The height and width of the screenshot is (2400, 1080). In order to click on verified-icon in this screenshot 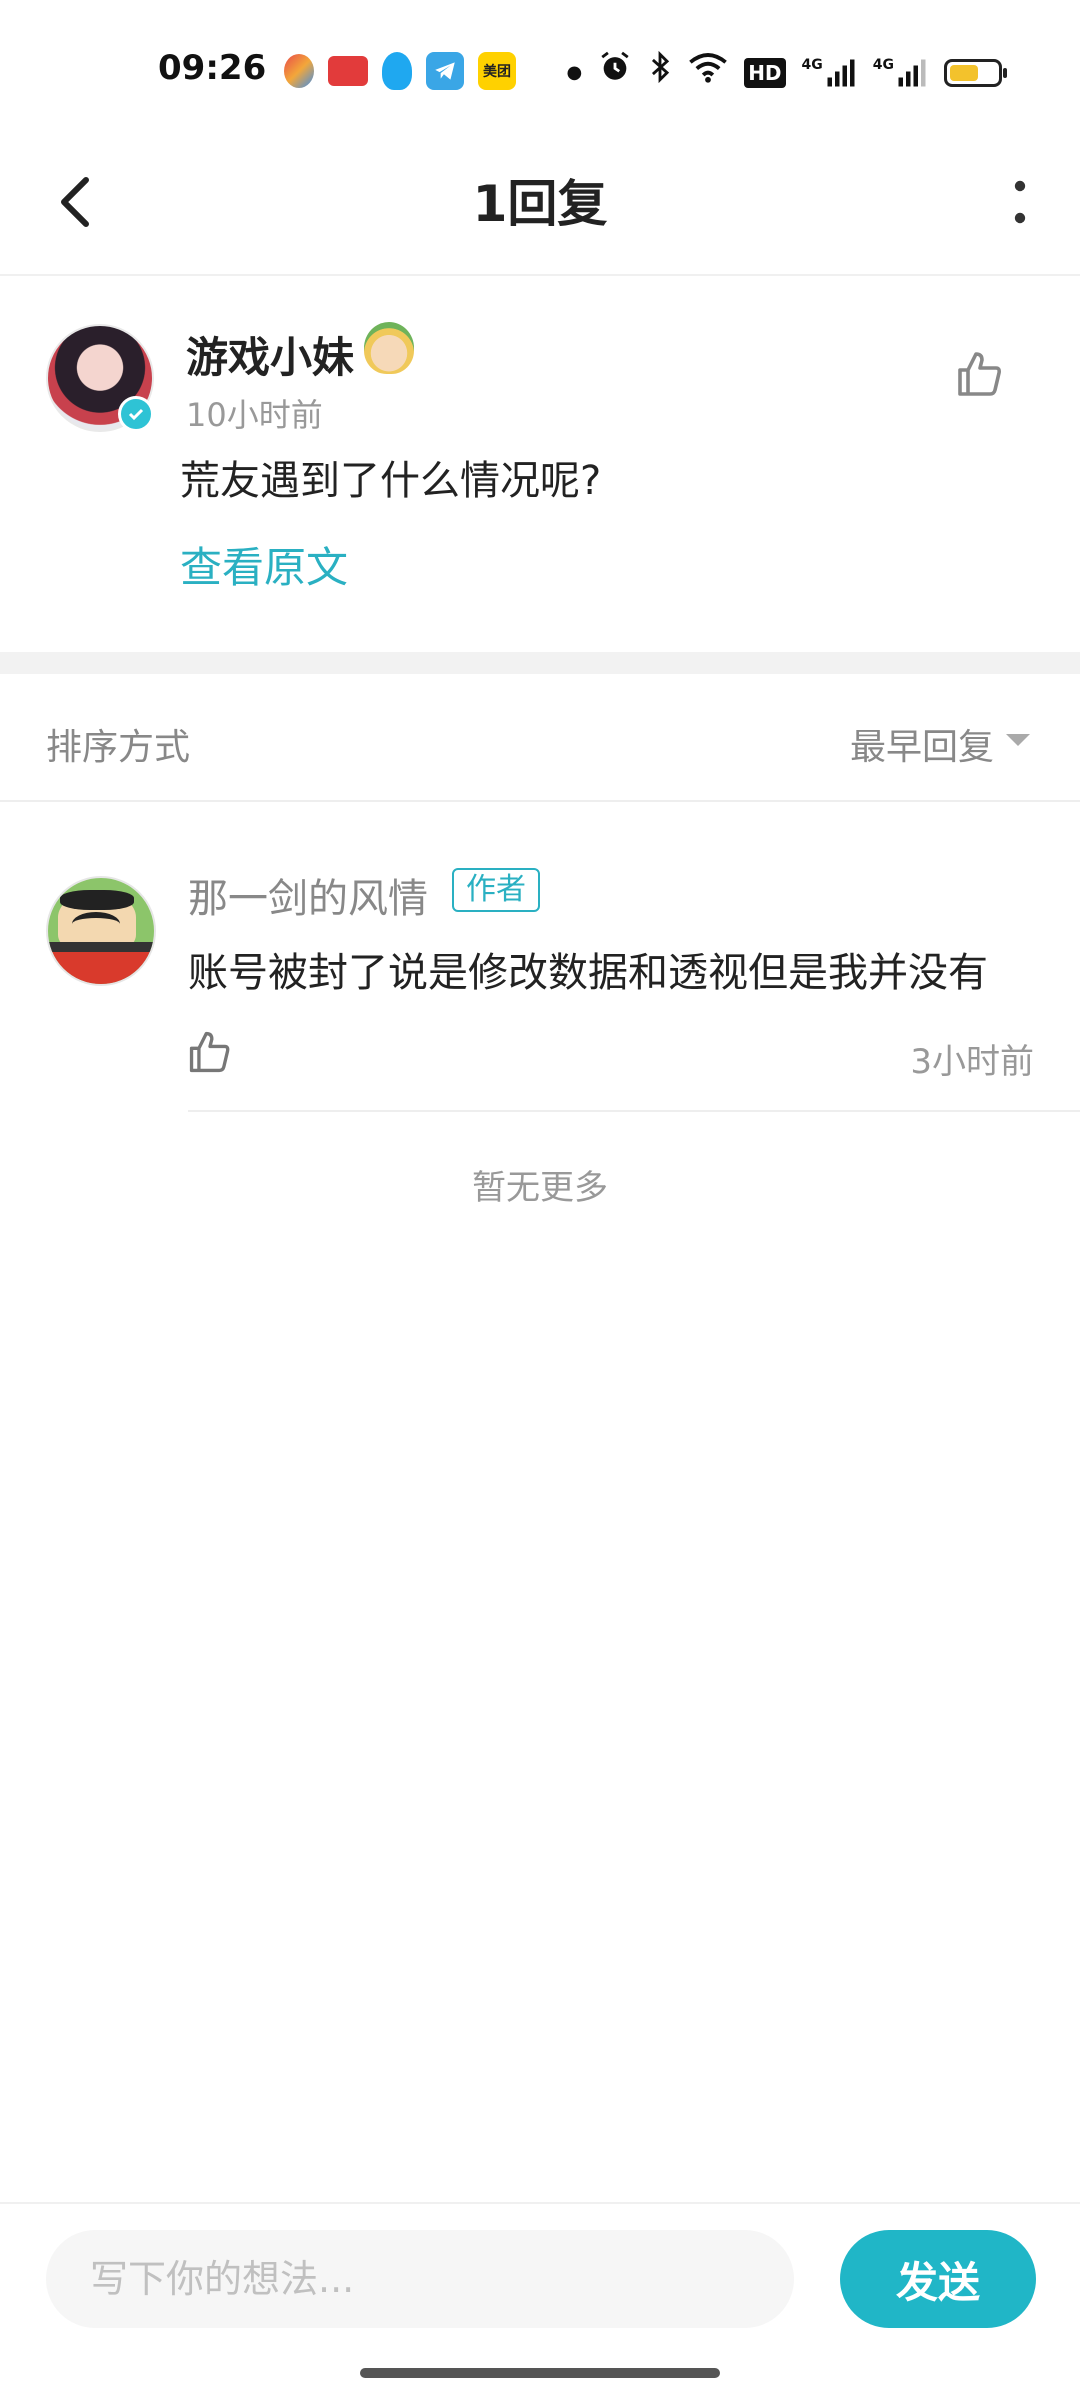, I will do `click(136, 414)`.